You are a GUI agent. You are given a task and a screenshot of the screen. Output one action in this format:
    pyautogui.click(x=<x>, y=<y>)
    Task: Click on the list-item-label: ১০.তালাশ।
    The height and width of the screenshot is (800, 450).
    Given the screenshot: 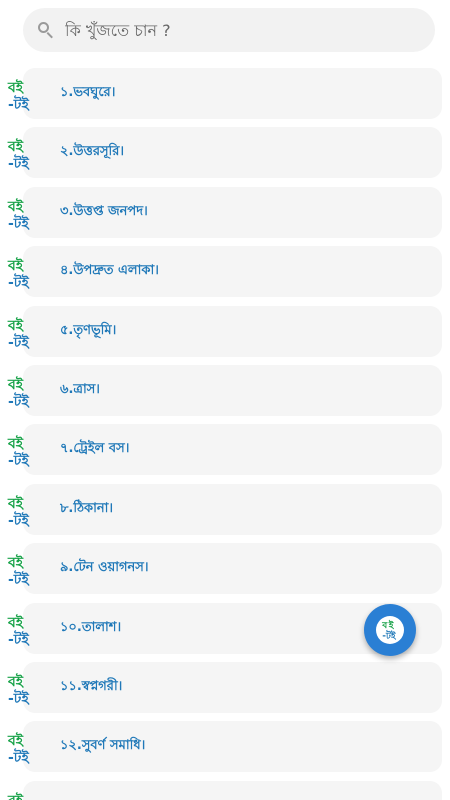 What is the action you would take?
    pyautogui.click(x=91, y=627)
    